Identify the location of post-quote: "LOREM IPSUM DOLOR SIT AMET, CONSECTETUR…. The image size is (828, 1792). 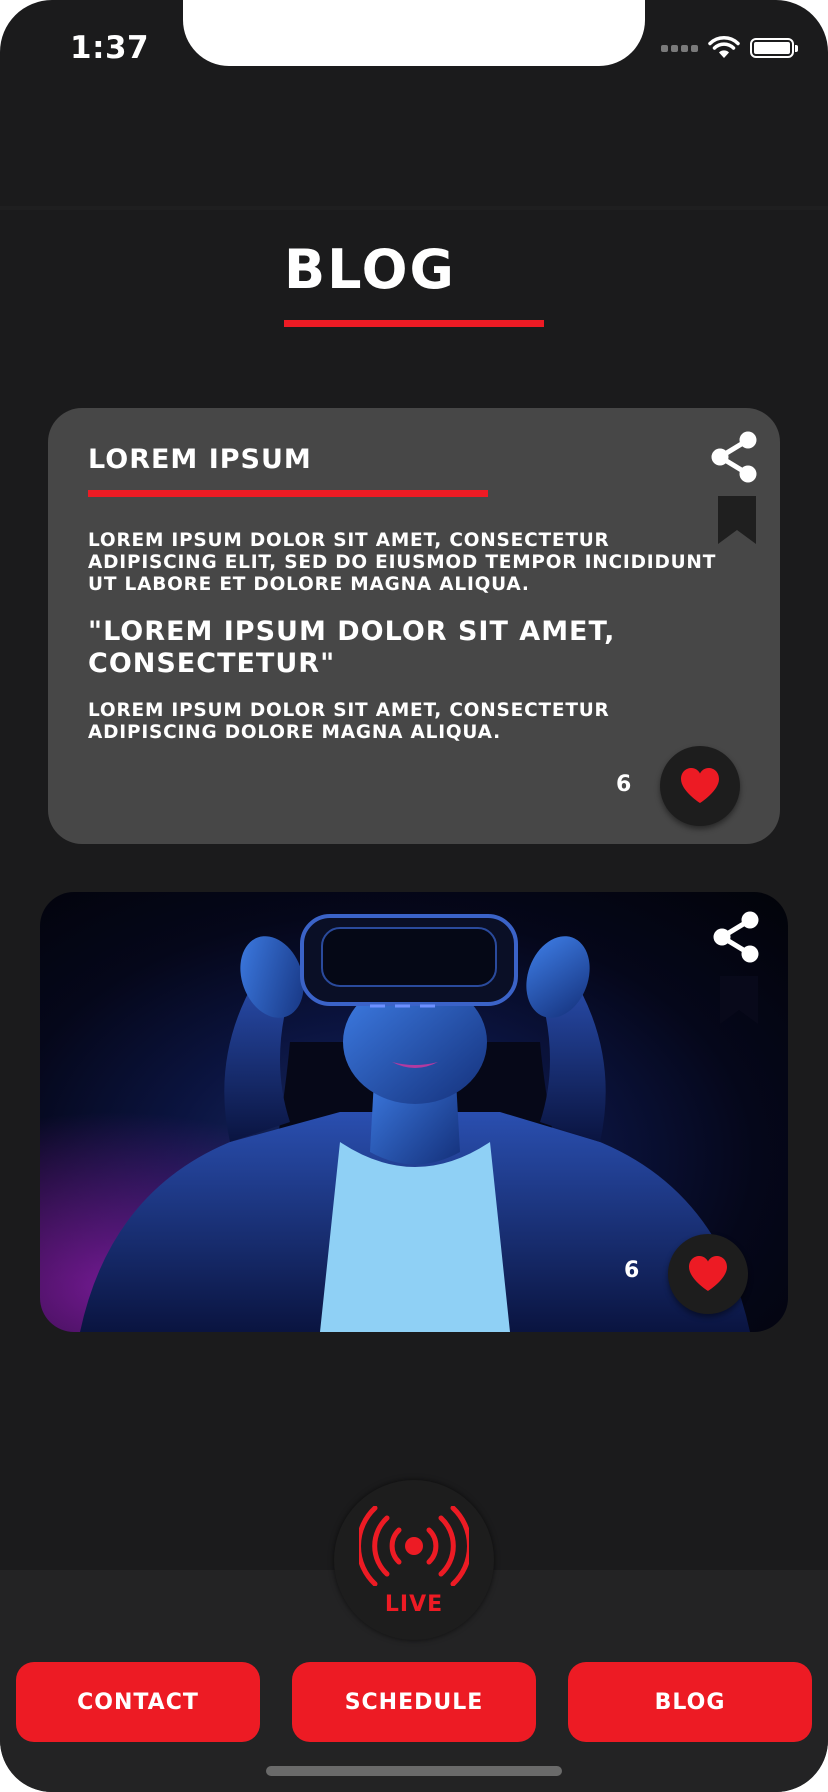
(352, 647).